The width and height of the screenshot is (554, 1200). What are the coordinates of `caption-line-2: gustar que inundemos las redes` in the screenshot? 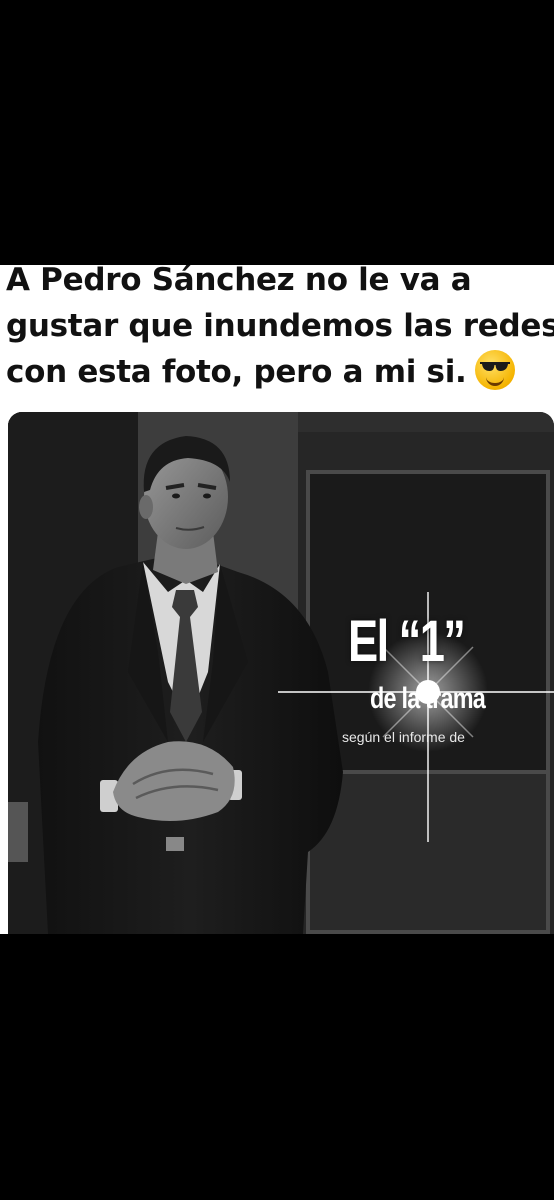 It's located at (280, 326).